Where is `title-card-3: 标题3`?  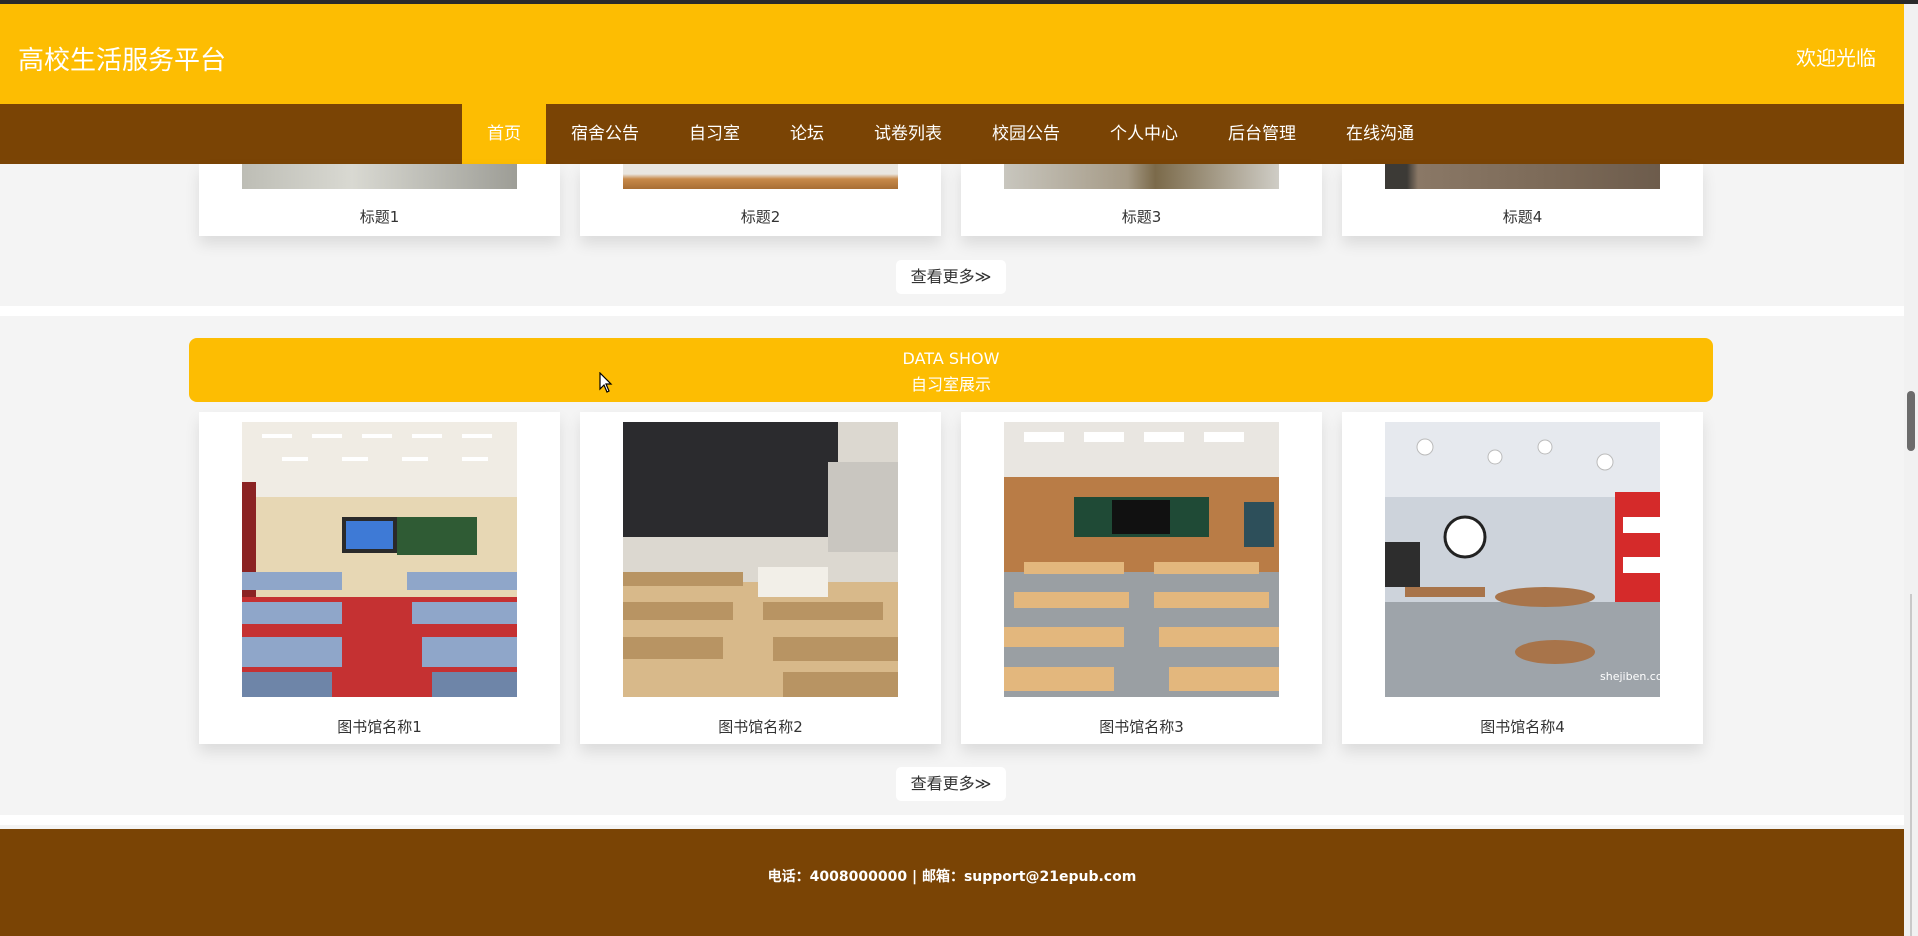
title-card-3: 标题3 is located at coordinates (1141, 200).